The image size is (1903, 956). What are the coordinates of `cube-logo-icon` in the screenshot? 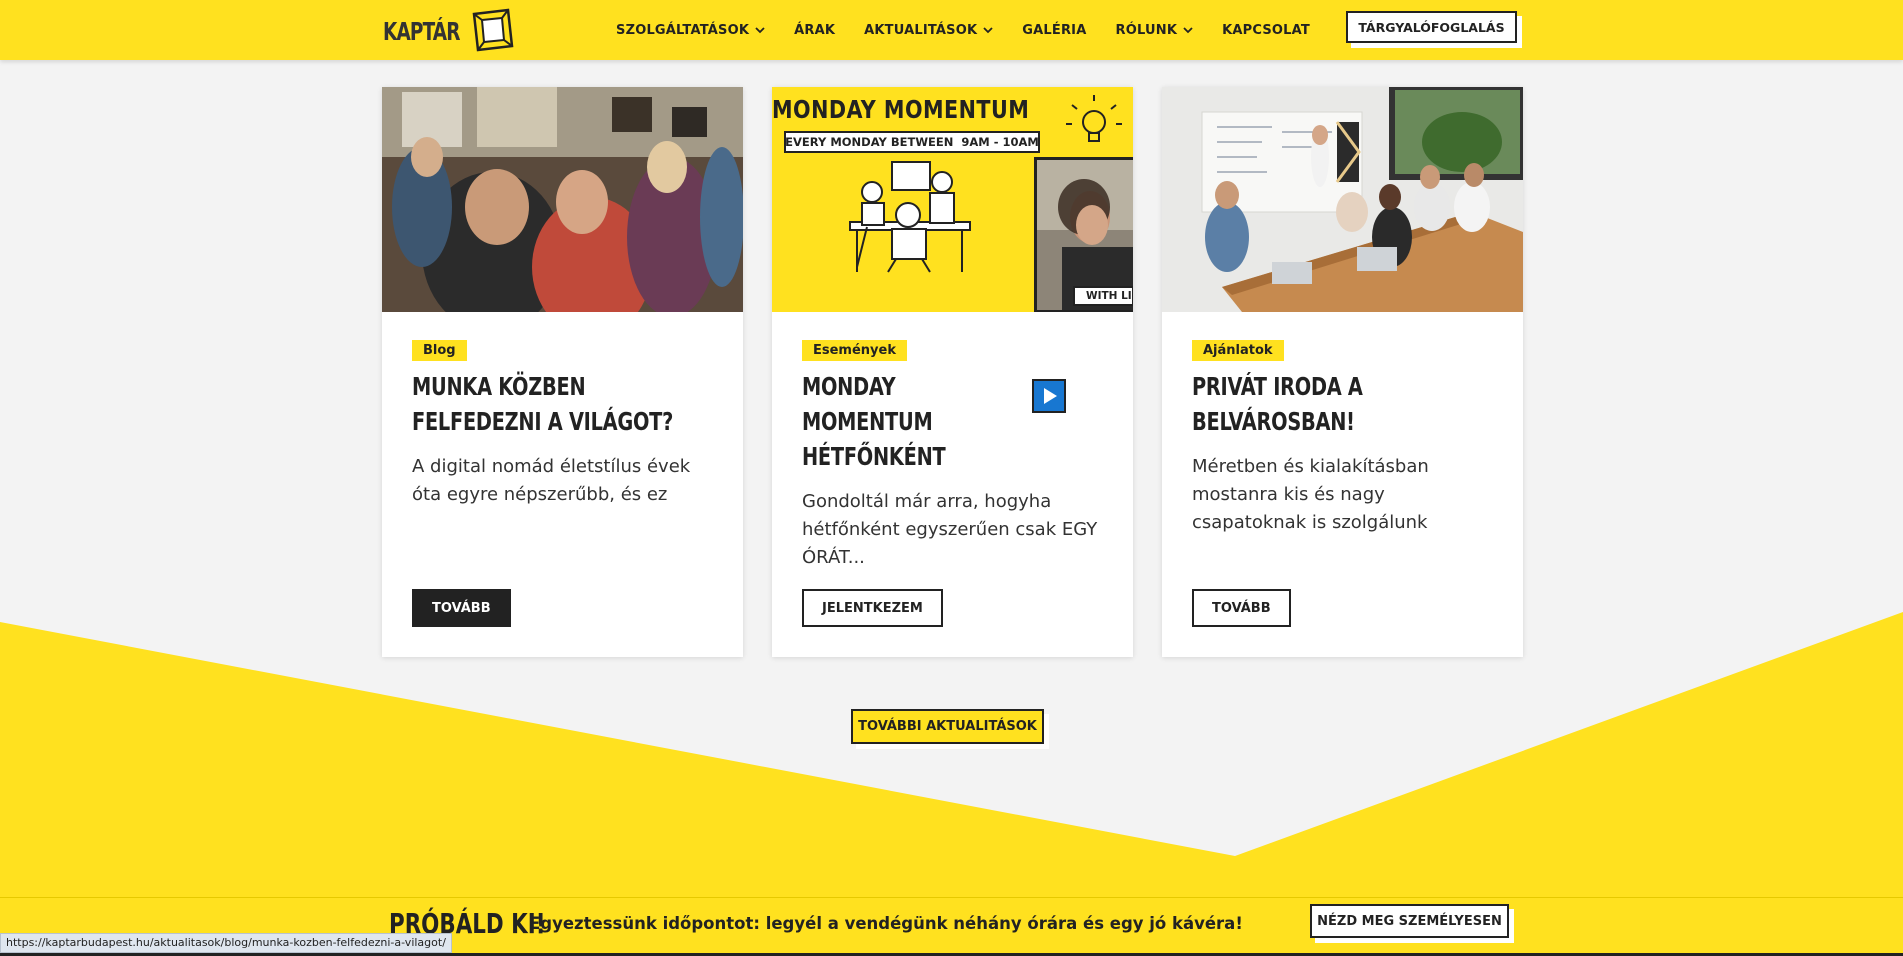 It's located at (493, 30).